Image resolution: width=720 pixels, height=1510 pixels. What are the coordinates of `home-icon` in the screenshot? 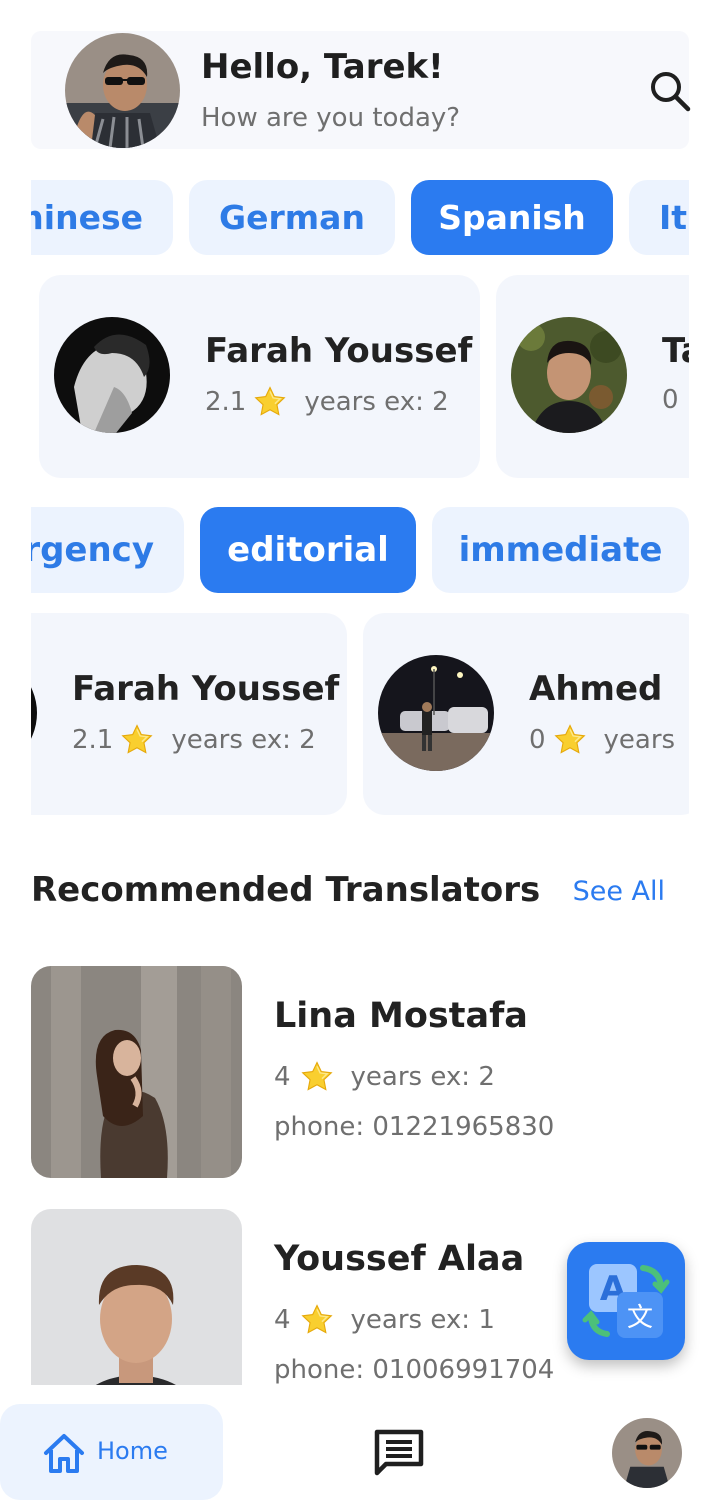 It's located at (64, 1453).